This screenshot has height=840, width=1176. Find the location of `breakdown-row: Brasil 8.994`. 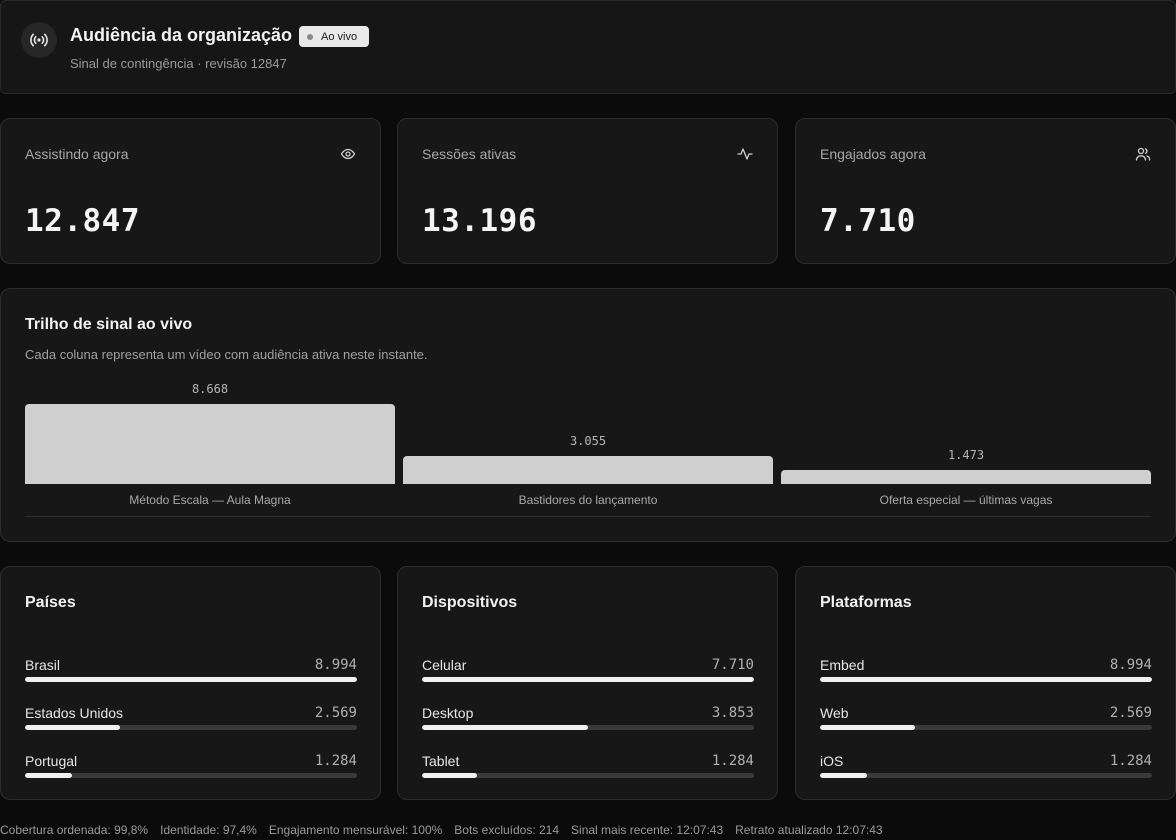

breakdown-row: Brasil 8.994 is located at coordinates (191, 677).